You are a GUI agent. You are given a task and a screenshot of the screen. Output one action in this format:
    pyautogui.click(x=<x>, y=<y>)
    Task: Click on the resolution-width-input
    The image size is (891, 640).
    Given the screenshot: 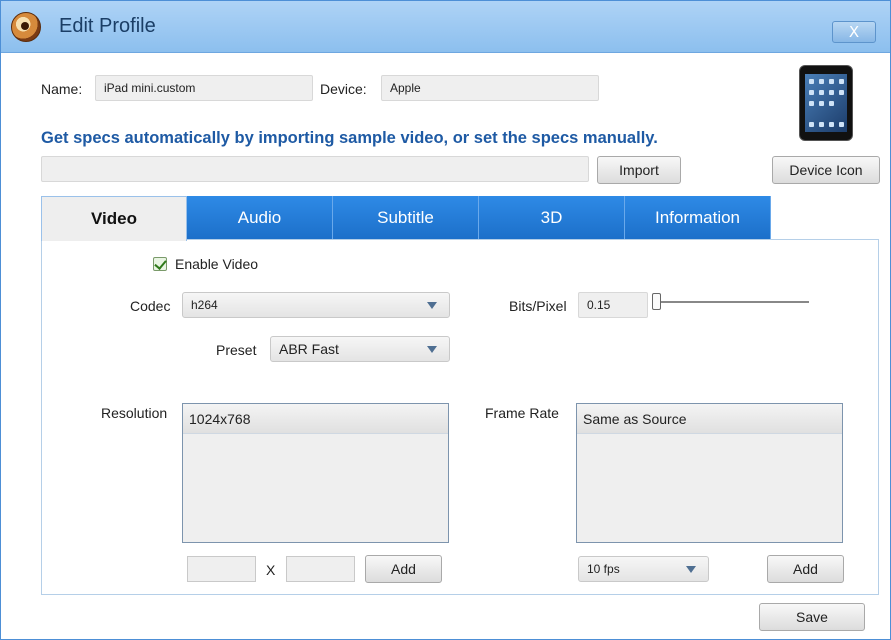 What is the action you would take?
    pyautogui.click(x=221, y=569)
    